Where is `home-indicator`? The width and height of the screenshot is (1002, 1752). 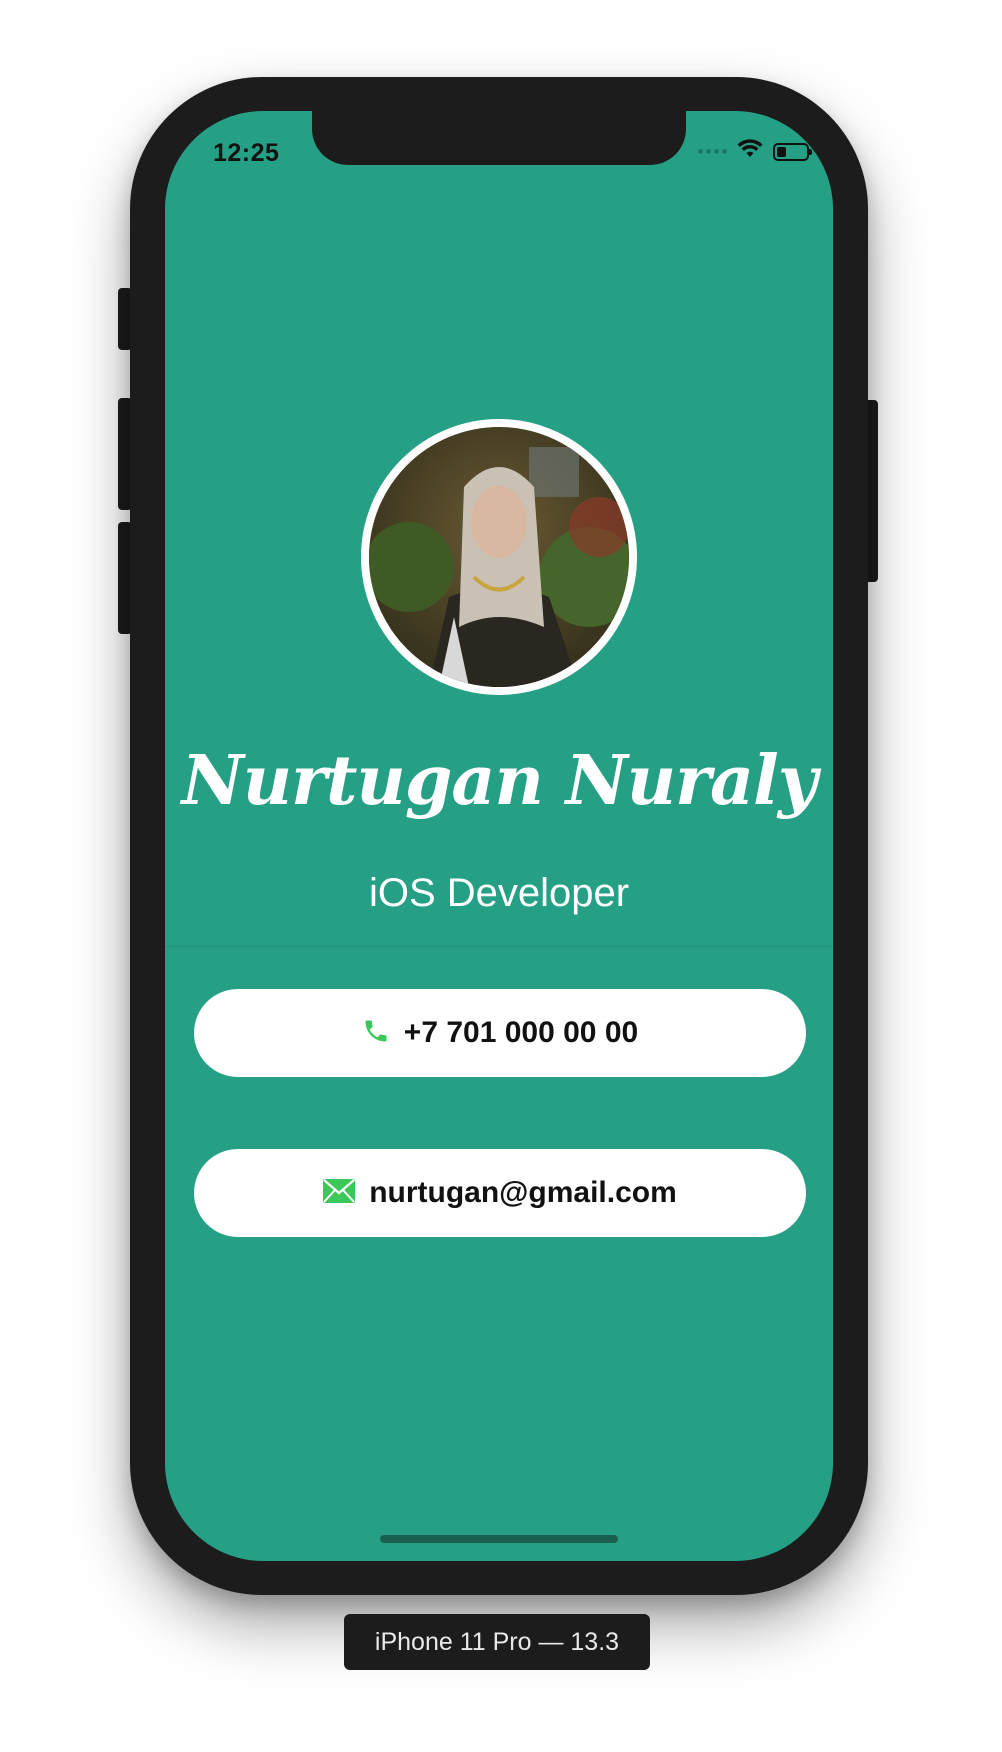 home-indicator is located at coordinates (499, 1539).